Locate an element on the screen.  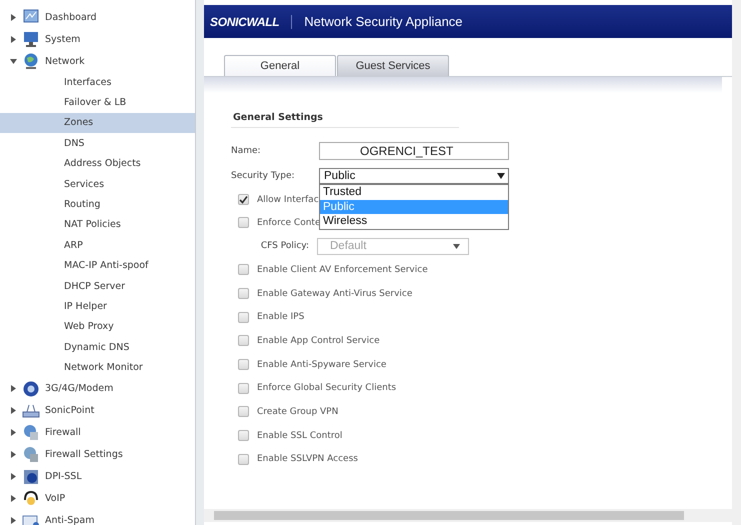
sidebar-item: Address Objects is located at coordinates (97, 164).